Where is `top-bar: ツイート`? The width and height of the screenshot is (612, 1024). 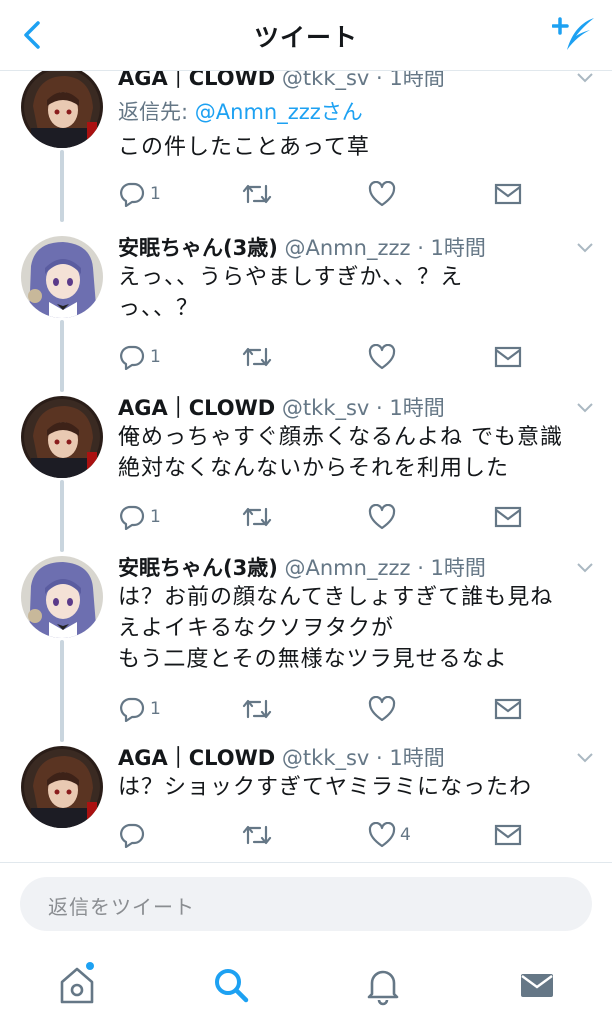
top-bar: ツイート is located at coordinates (306, 35).